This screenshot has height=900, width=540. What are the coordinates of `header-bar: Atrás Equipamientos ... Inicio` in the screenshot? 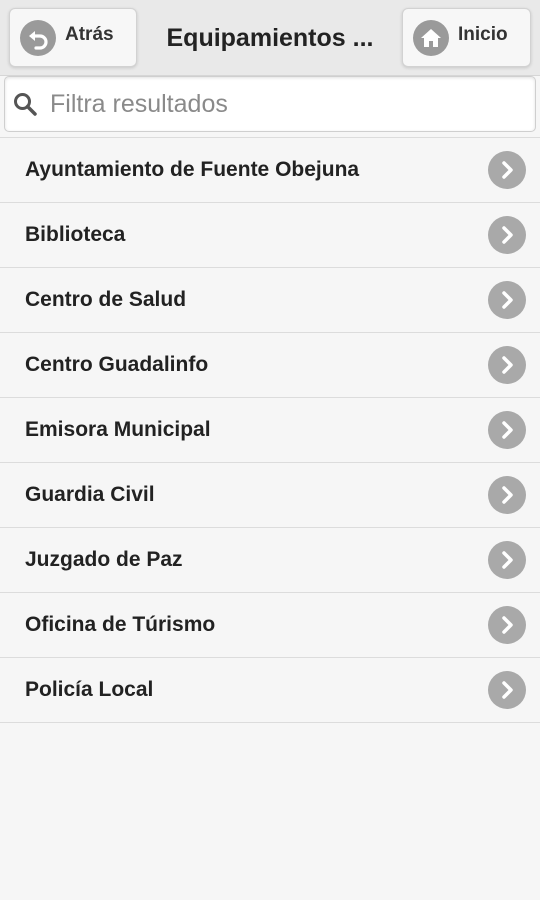 It's located at (270, 38).